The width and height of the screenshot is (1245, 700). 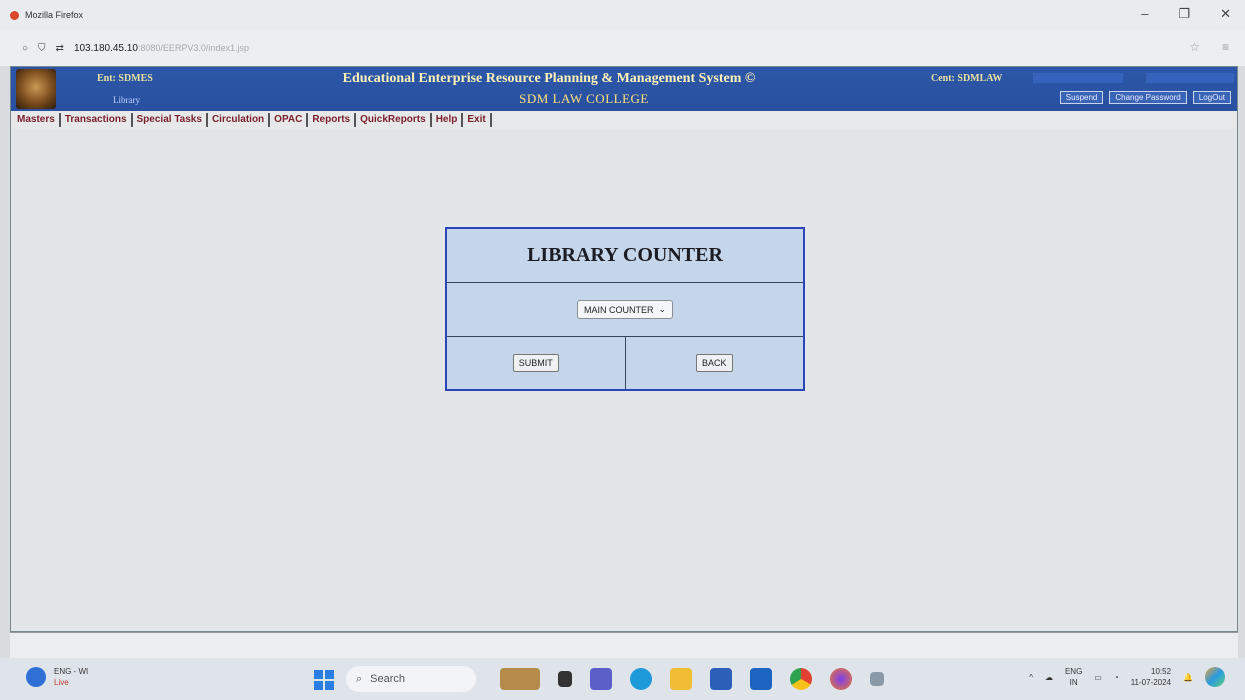 I want to click on minimize-icon: –, so click(x=1144, y=14).